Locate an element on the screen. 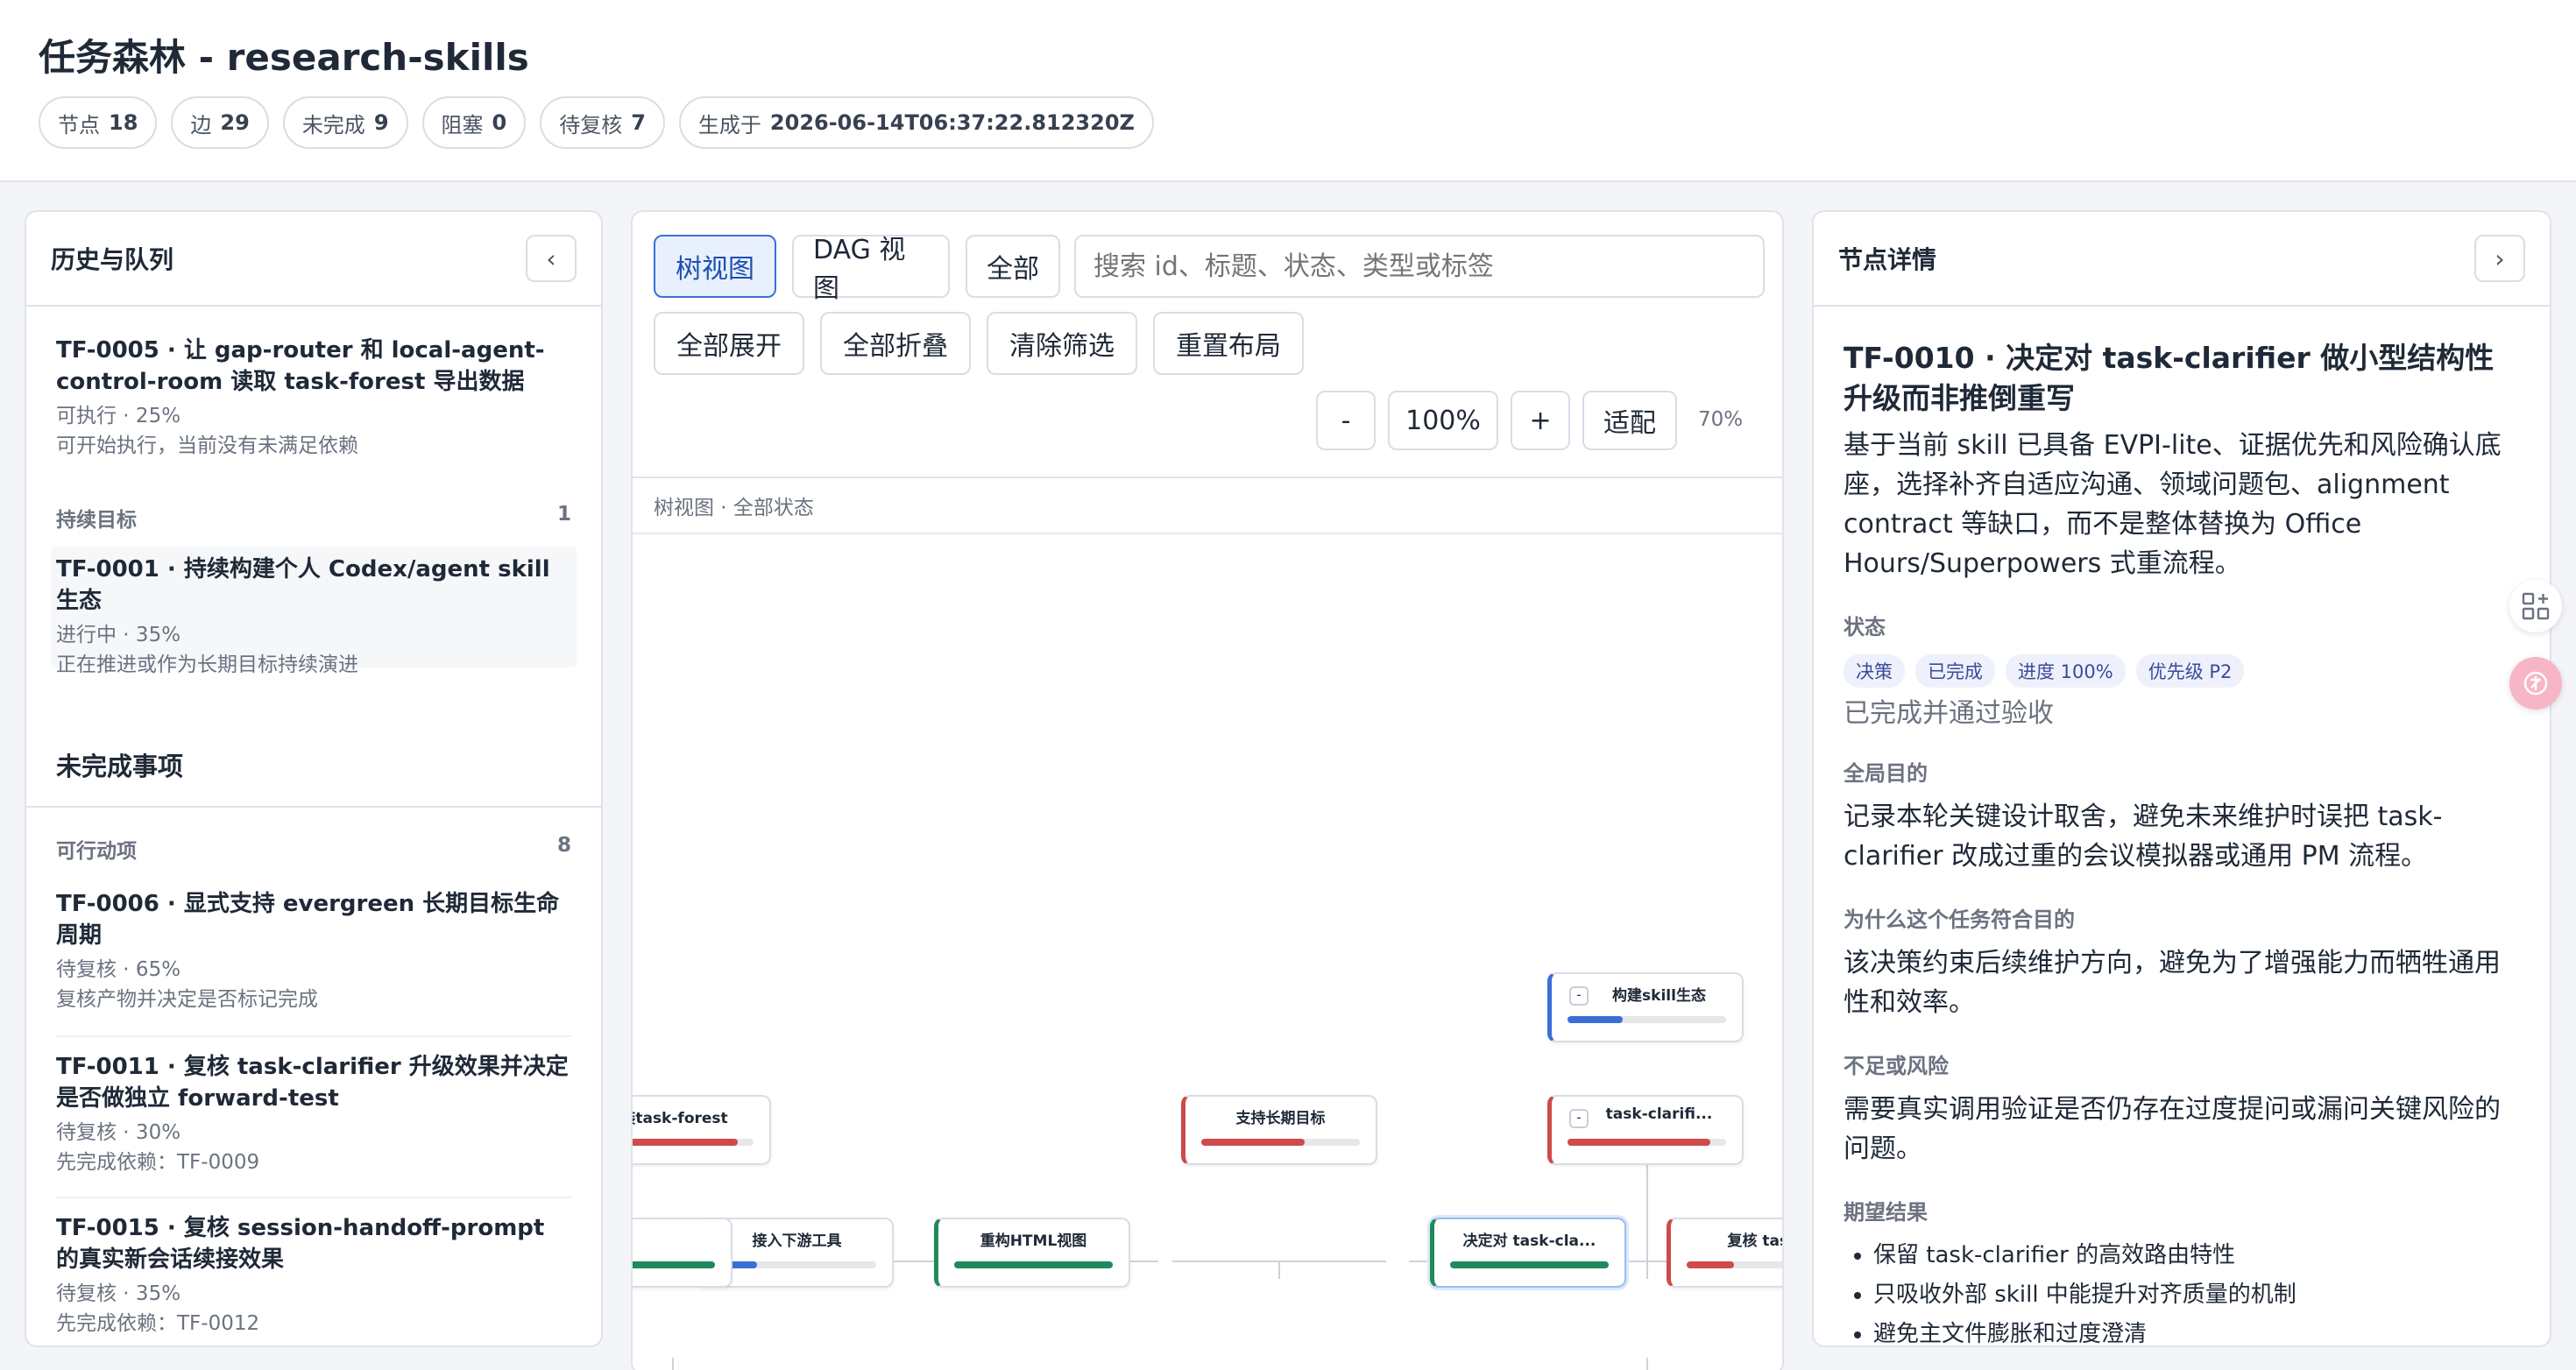 The width and height of the screenshot is (2576, 1370). expand-all-button: 全部展开 is located at coordinates (729, 343).